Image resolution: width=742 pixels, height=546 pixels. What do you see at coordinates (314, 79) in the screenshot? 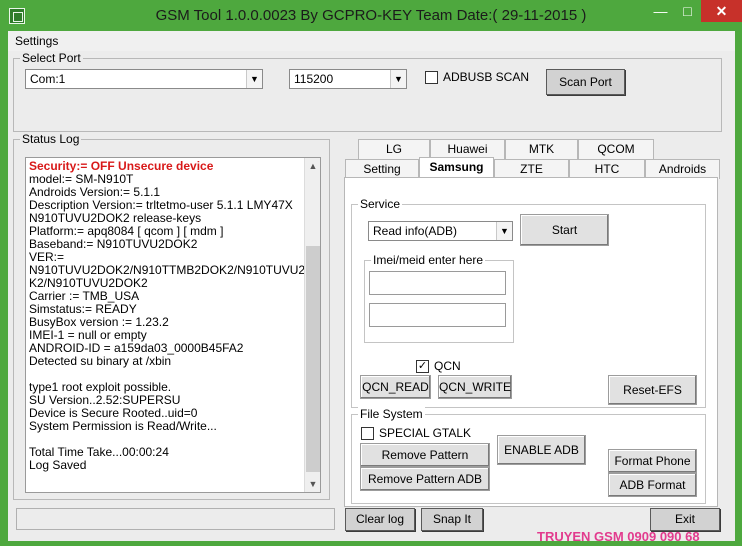
I see `baud-select-value: 115200` at bounding box center [314, 79].